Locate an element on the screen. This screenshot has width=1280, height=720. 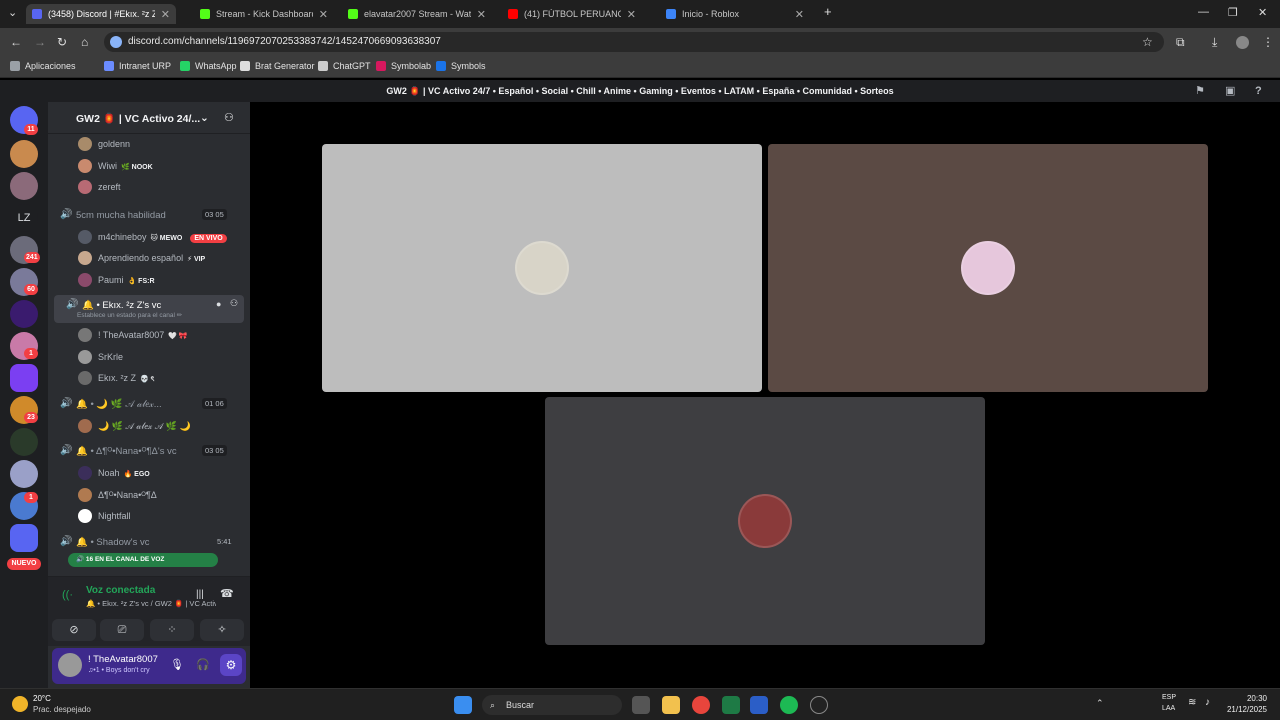
voice-channel: 🔊 5cm mucha habilidad 03 05 is located at coordinates (149, 215).